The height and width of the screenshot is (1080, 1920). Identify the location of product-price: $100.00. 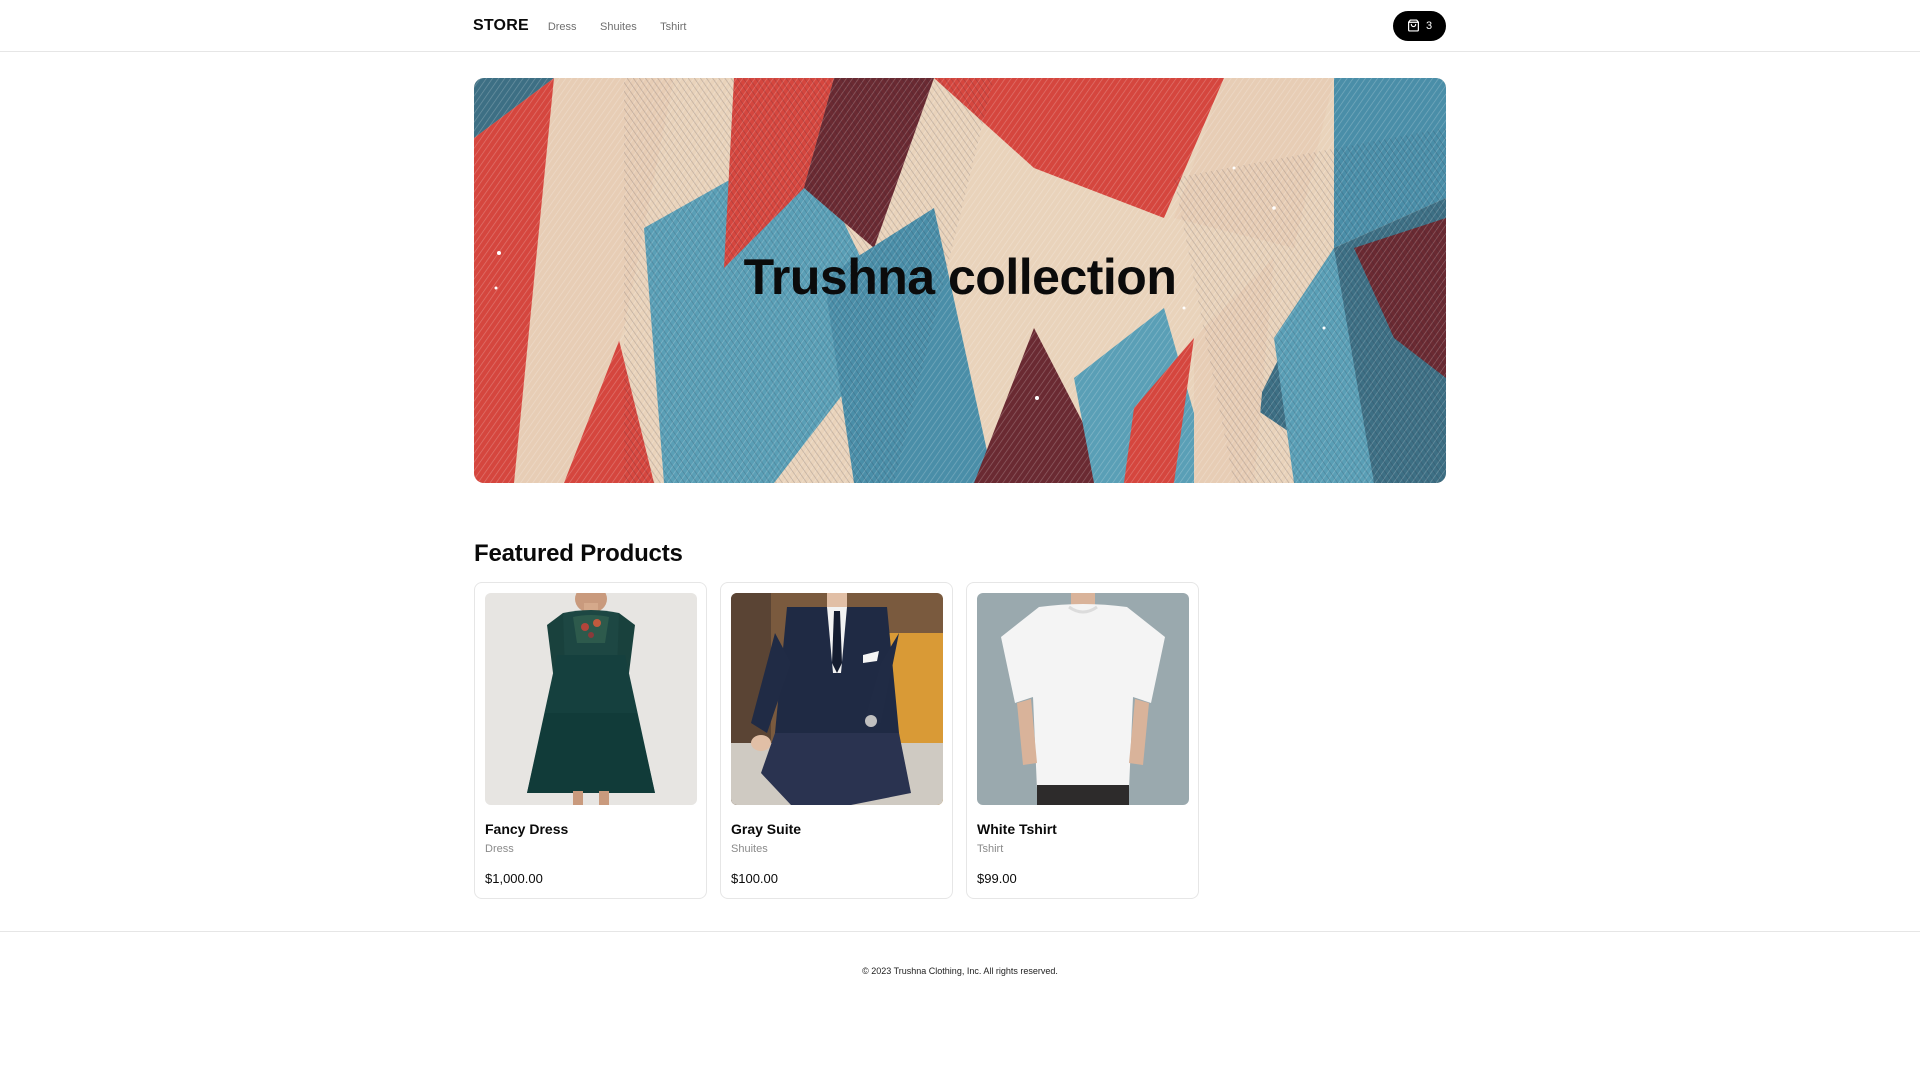
(754, 878).